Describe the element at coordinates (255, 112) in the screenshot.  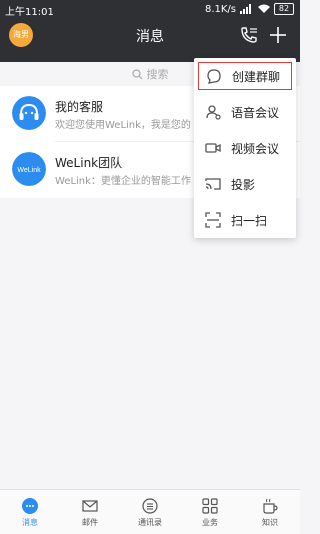
I see `menu-label: 语音会议` at that location.